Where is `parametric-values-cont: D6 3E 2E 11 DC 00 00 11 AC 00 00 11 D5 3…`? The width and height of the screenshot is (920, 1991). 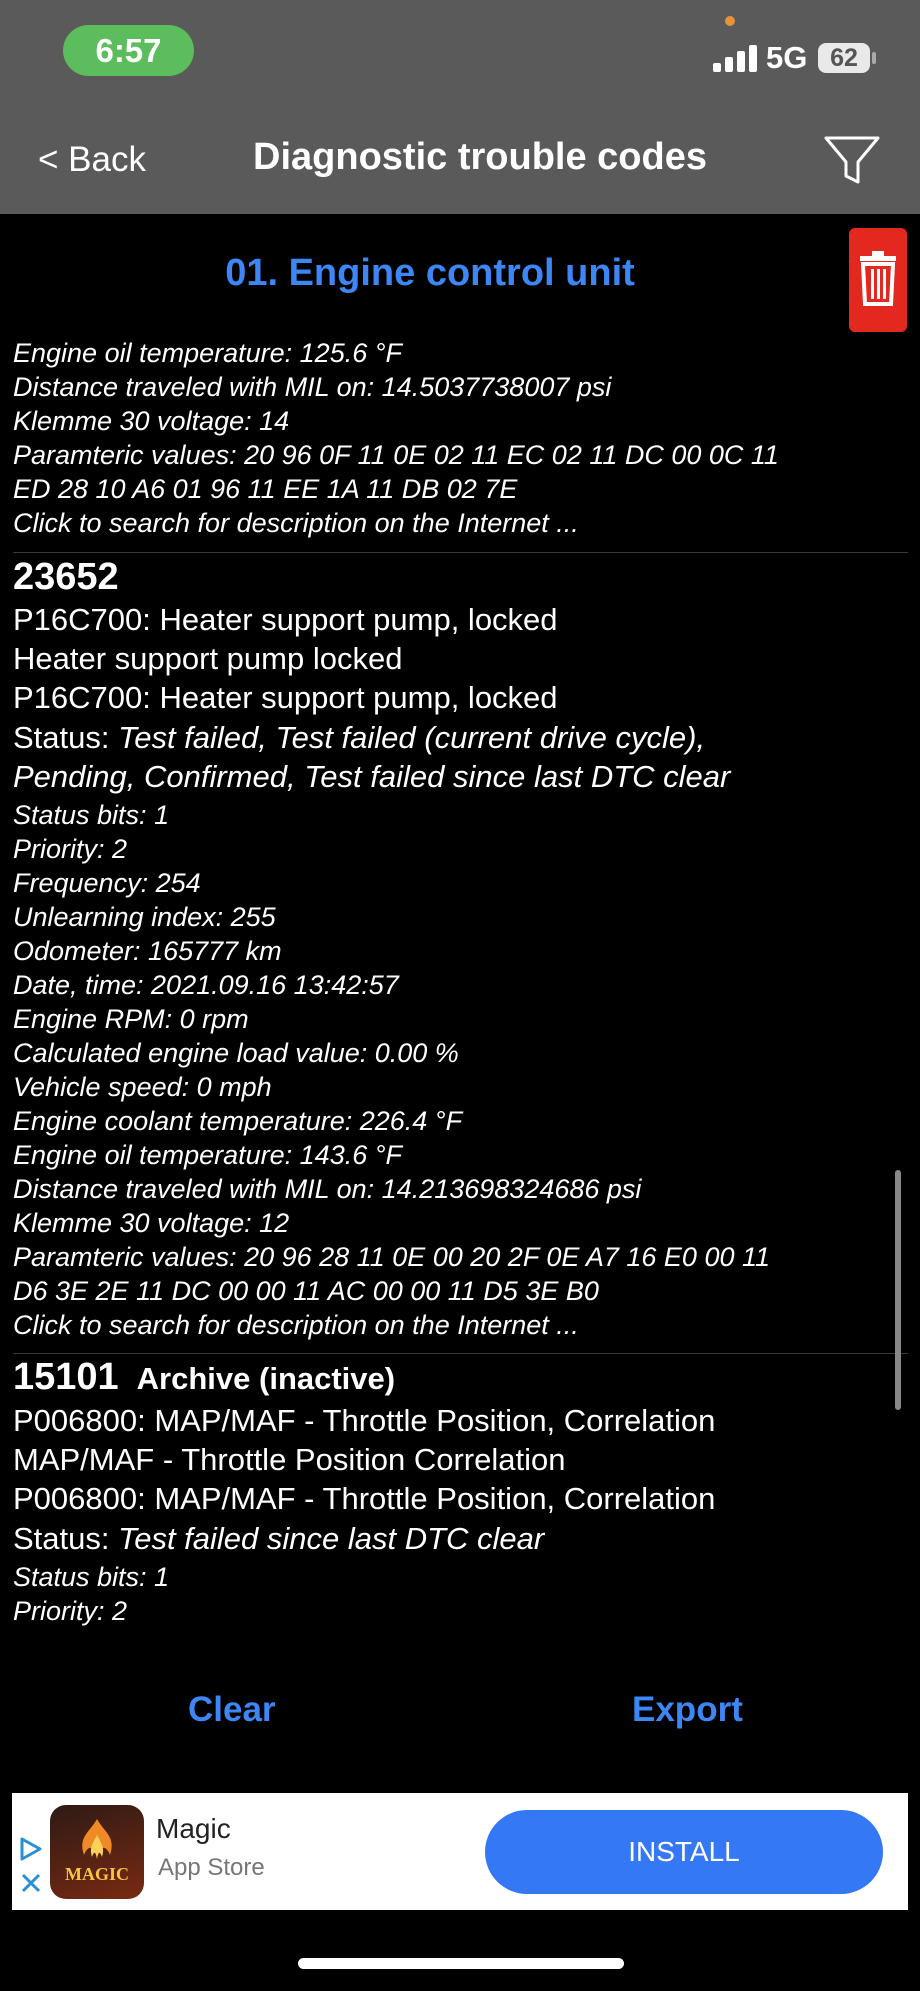 parametric-values-cont: D6 3E 2E 11 DC 00 00 11 AC 00 00 11 D5 3… is located at coordinates (306, 1291).